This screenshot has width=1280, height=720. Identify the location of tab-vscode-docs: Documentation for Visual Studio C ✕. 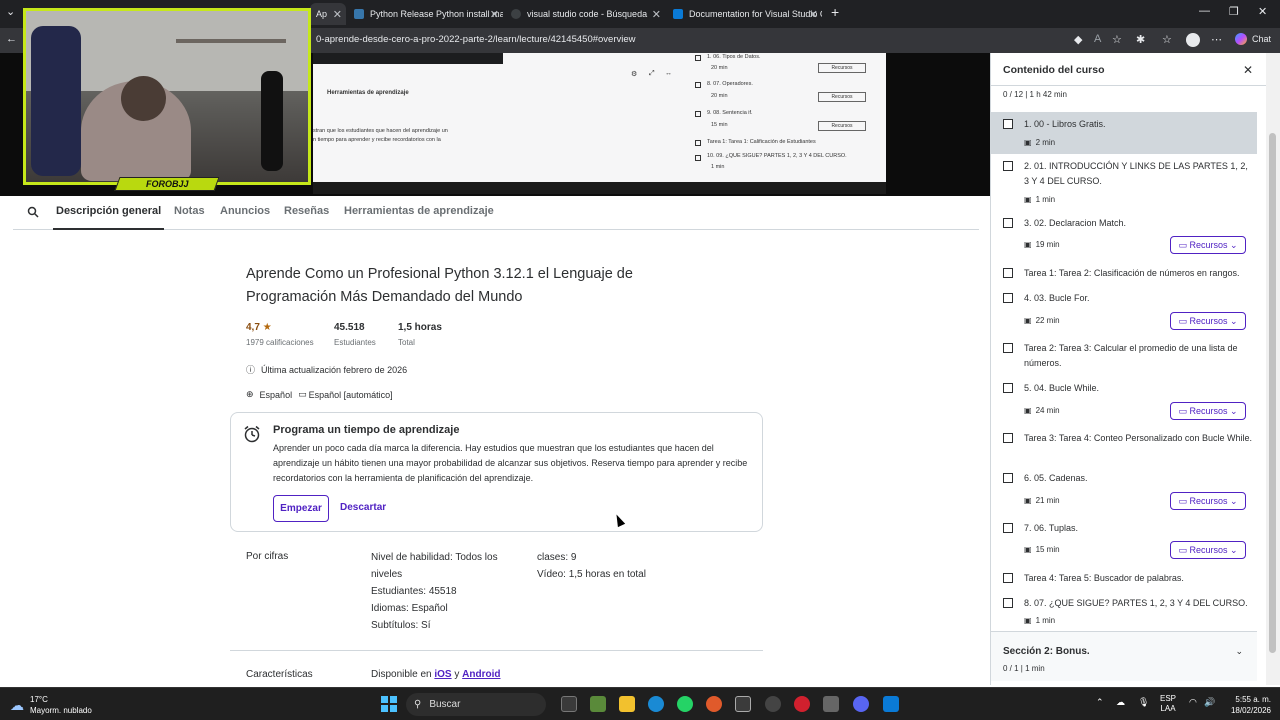
(744, 14).